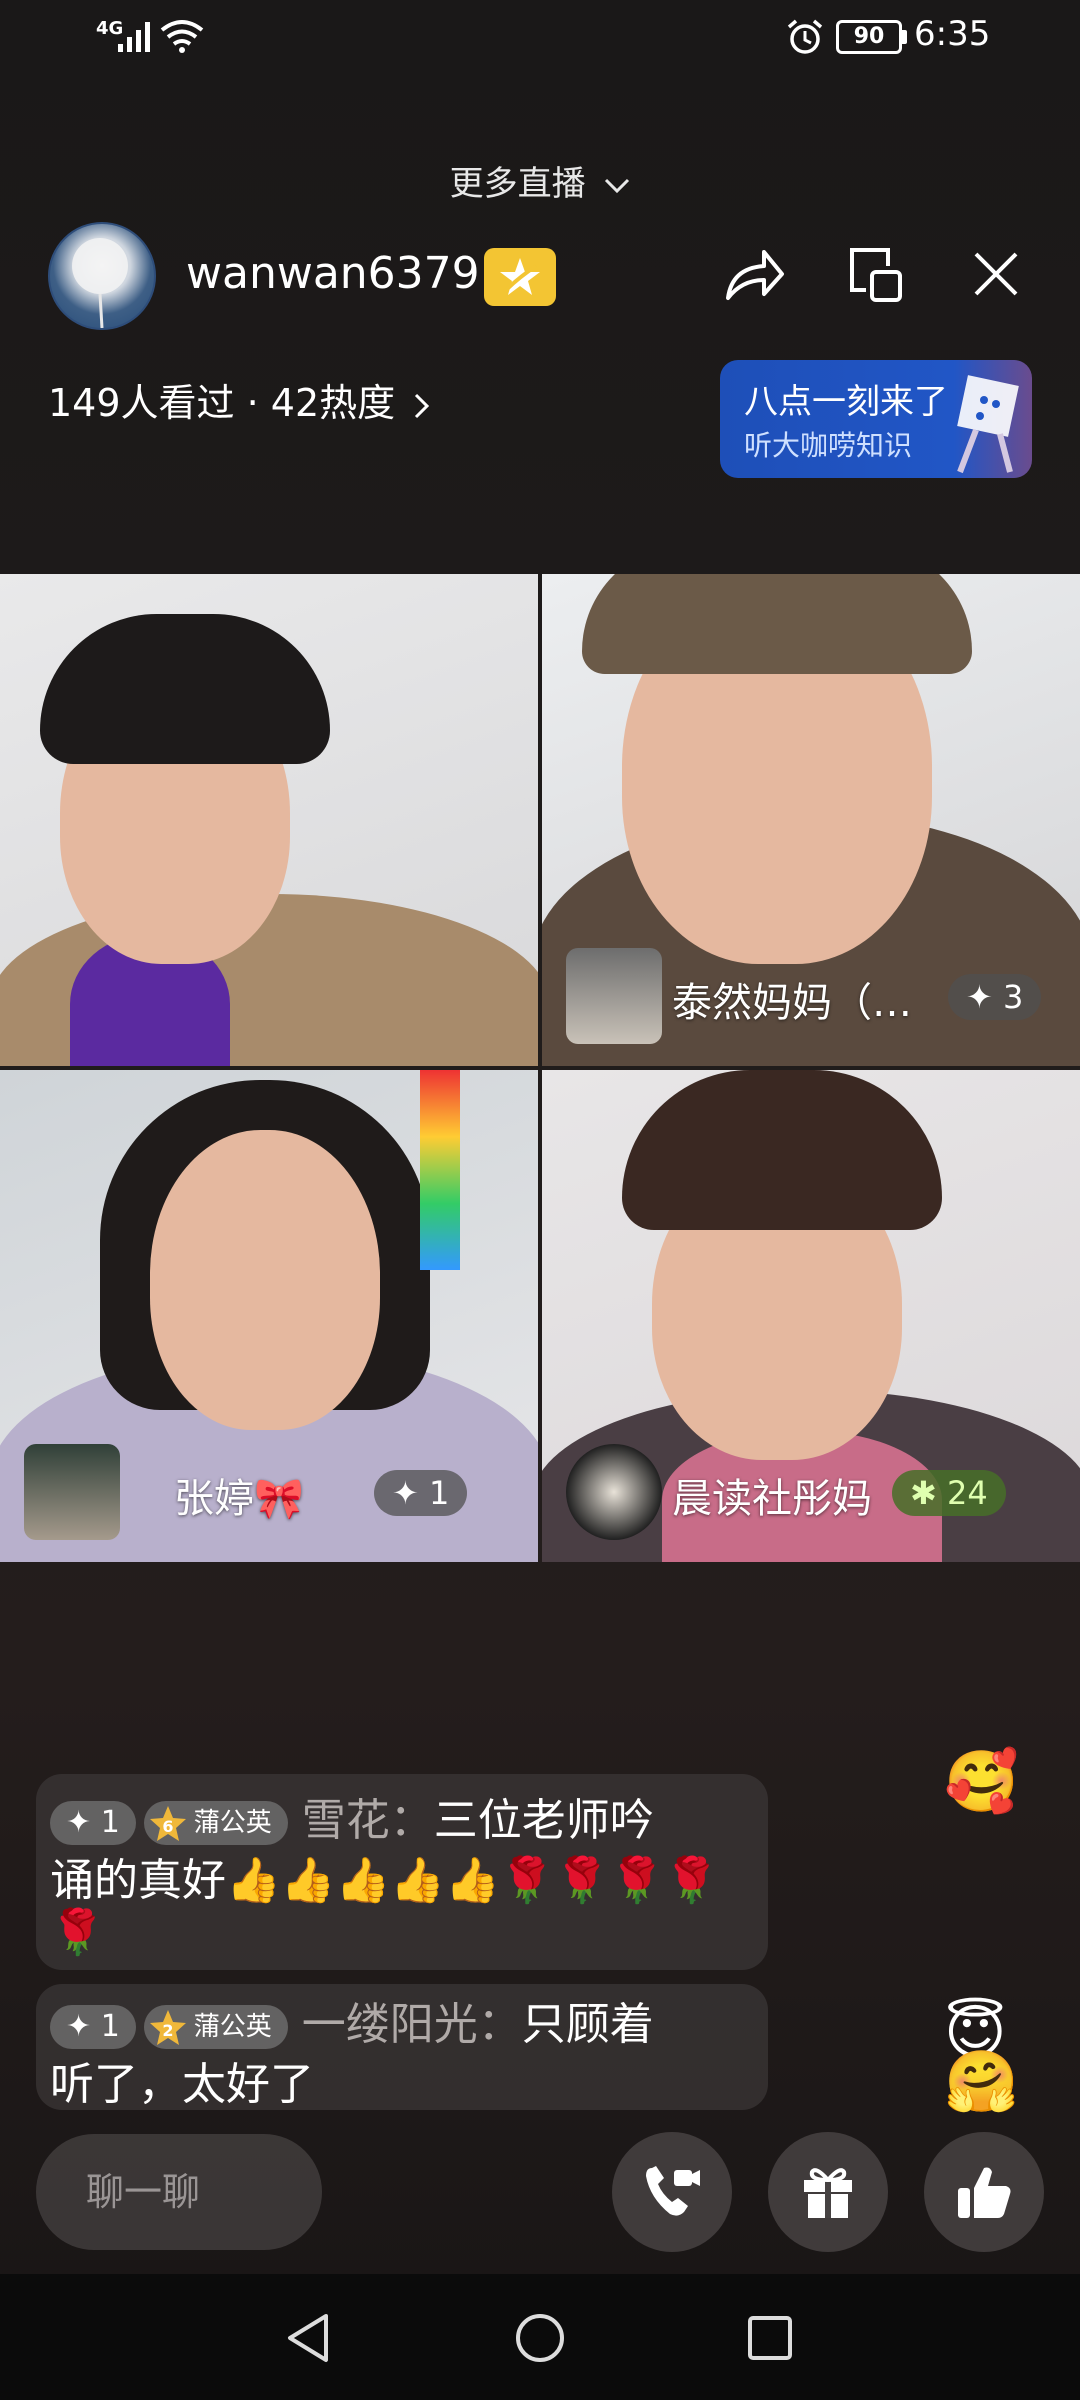  What do you see at coordinates (772, 1499) in the screenshot?
I see `guest-3-name: 晨读社彤妈` at bounding box center [772, 1499].